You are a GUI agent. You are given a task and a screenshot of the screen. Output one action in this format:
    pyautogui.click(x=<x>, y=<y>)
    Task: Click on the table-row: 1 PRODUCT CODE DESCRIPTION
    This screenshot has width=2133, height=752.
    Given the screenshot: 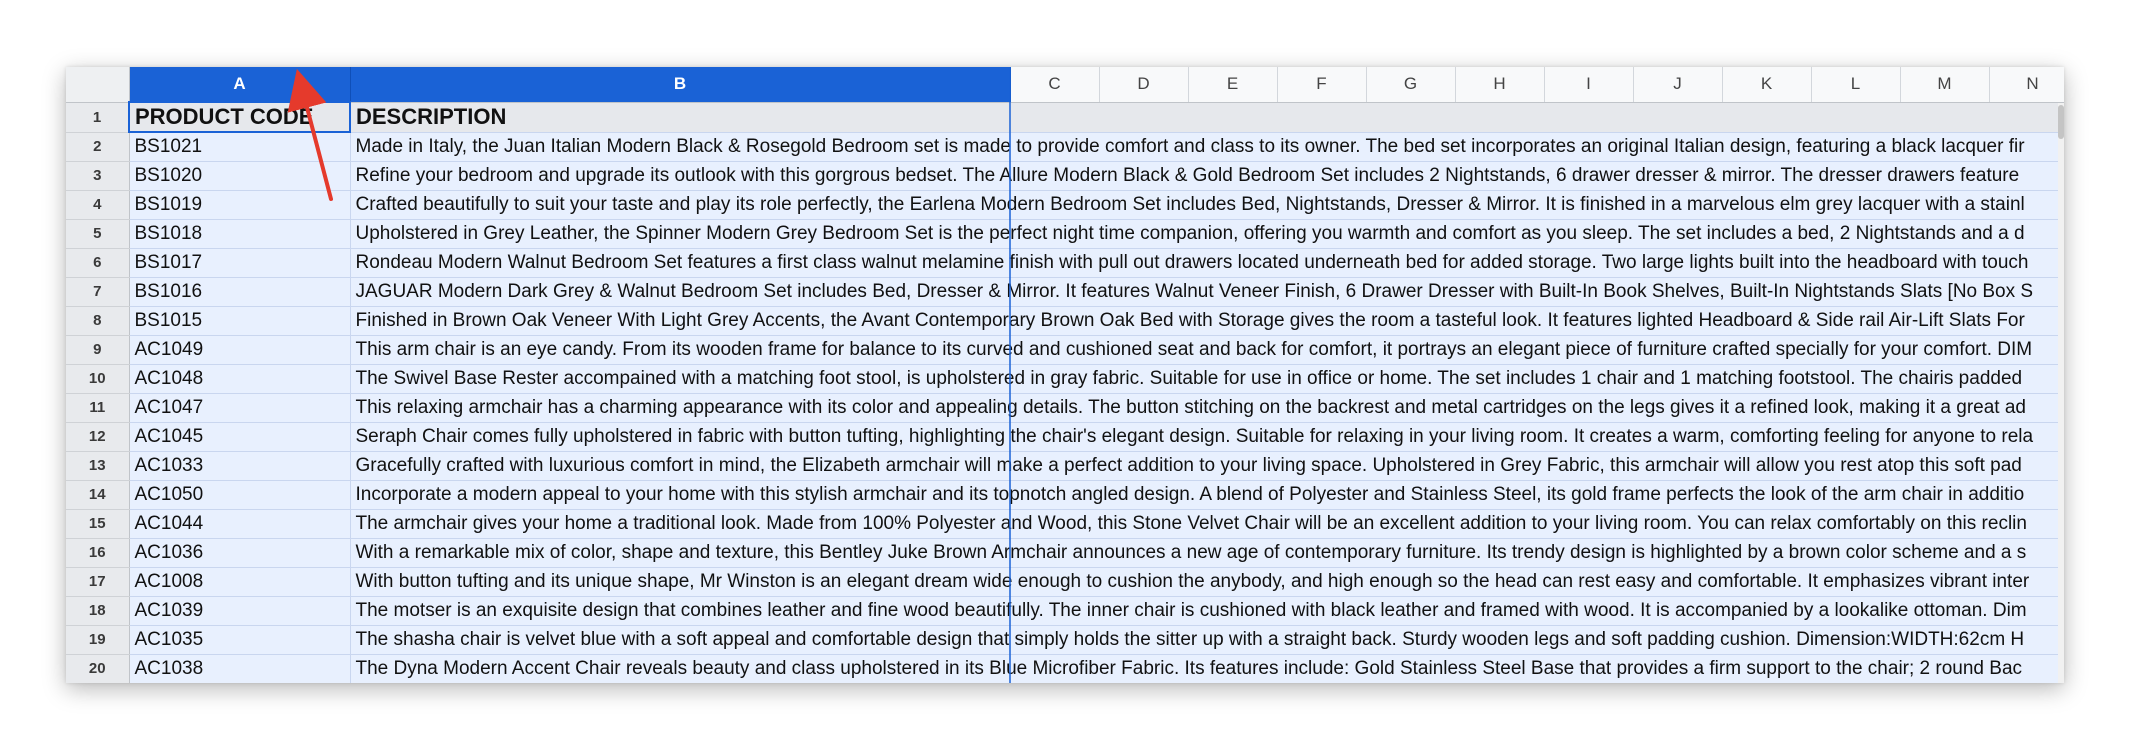 What is the action you would take?
    pyautogui.click(x=1065, y=117)
    